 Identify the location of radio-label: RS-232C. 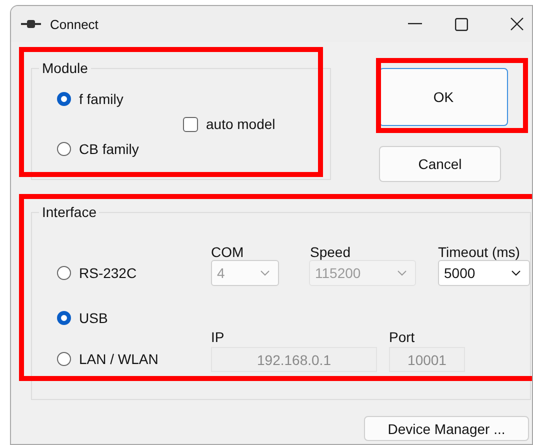
(108, 273).